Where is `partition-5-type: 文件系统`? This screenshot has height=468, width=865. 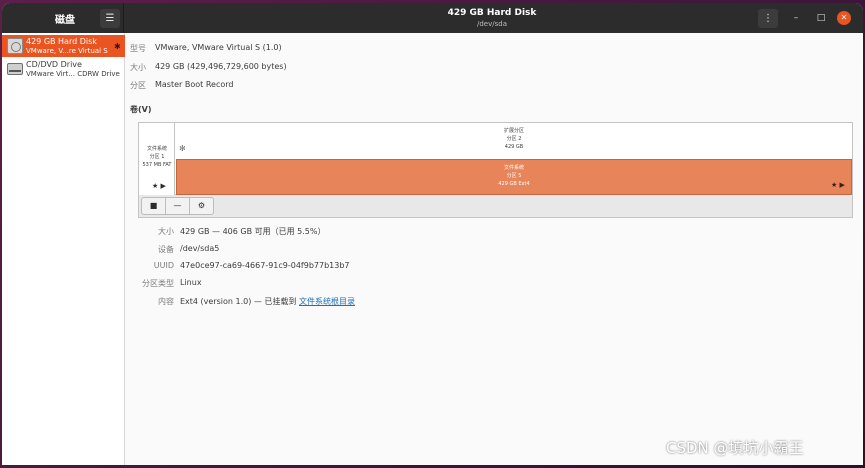
partition-5-type: 文件系统 is located at coordinates (513, 168).